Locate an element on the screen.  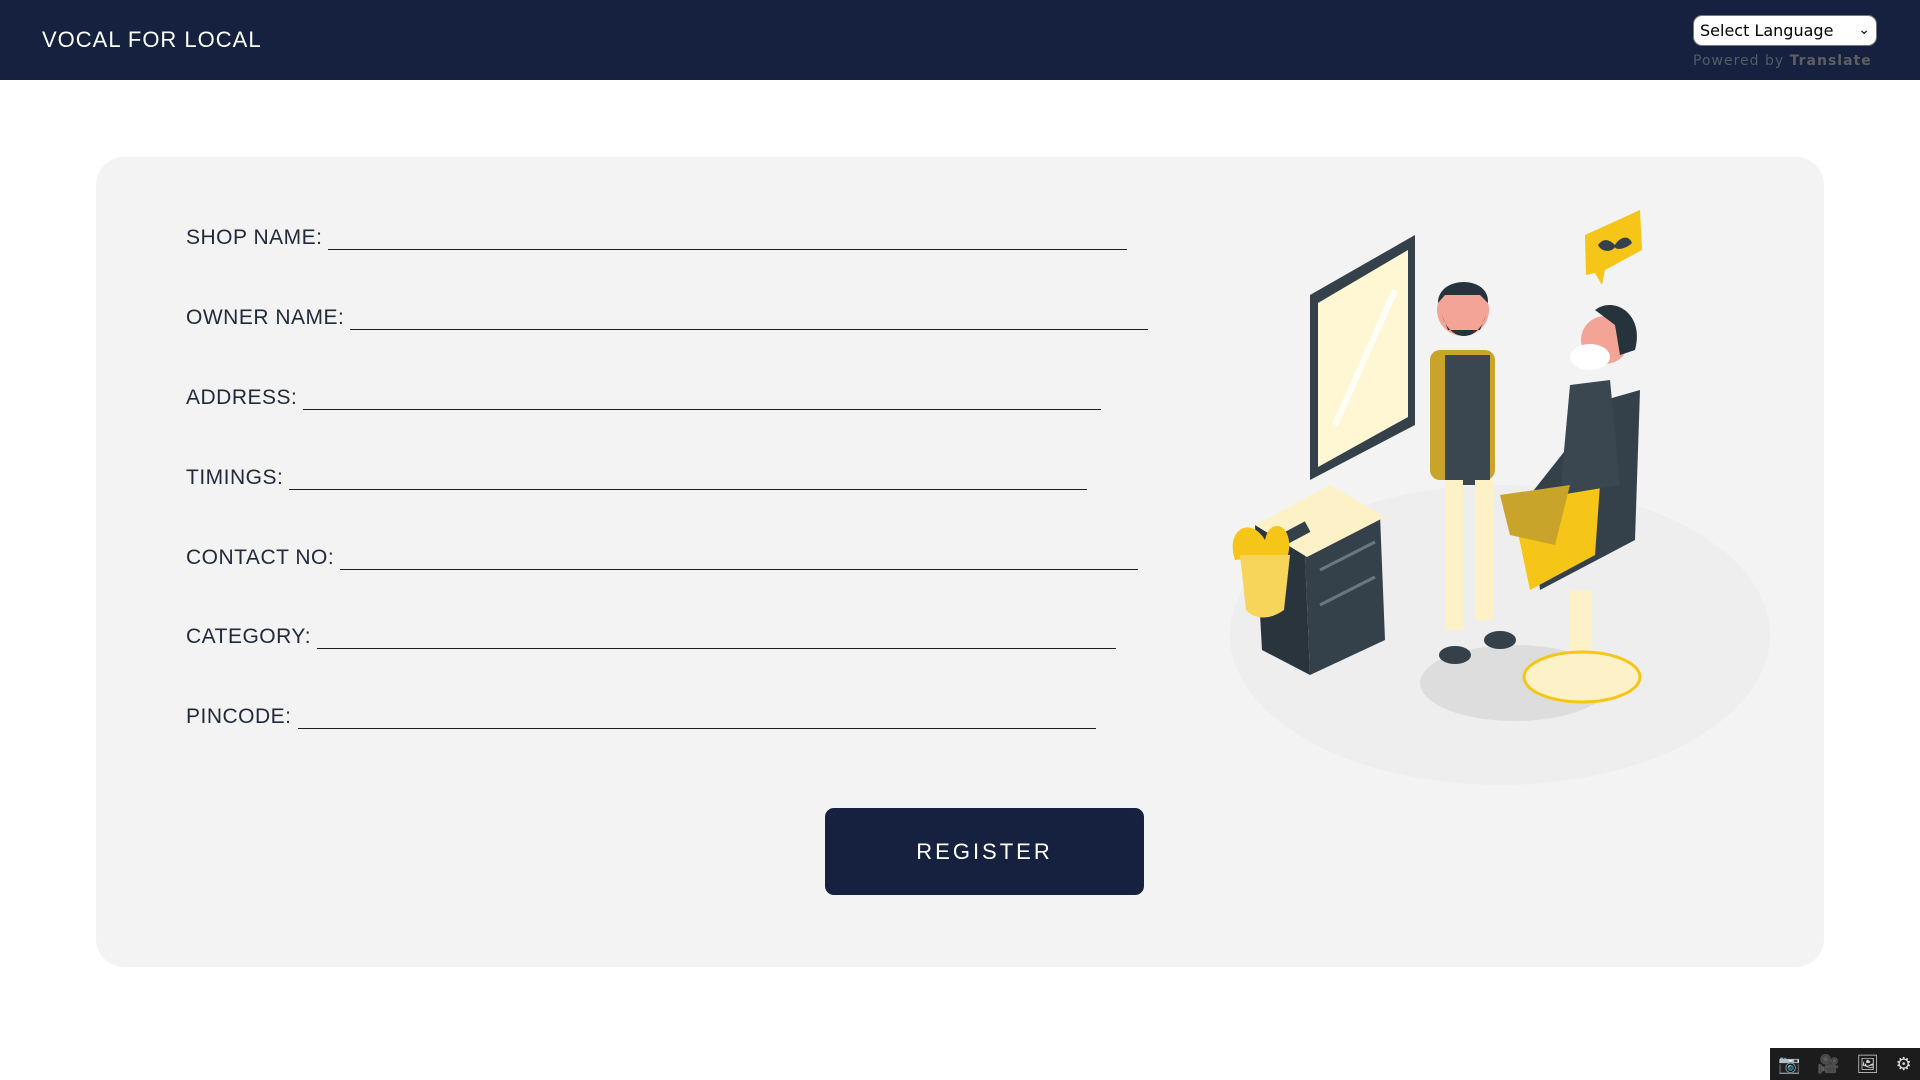
contact-no-label: CONTACT NO: is located at coordinates (260, 557).